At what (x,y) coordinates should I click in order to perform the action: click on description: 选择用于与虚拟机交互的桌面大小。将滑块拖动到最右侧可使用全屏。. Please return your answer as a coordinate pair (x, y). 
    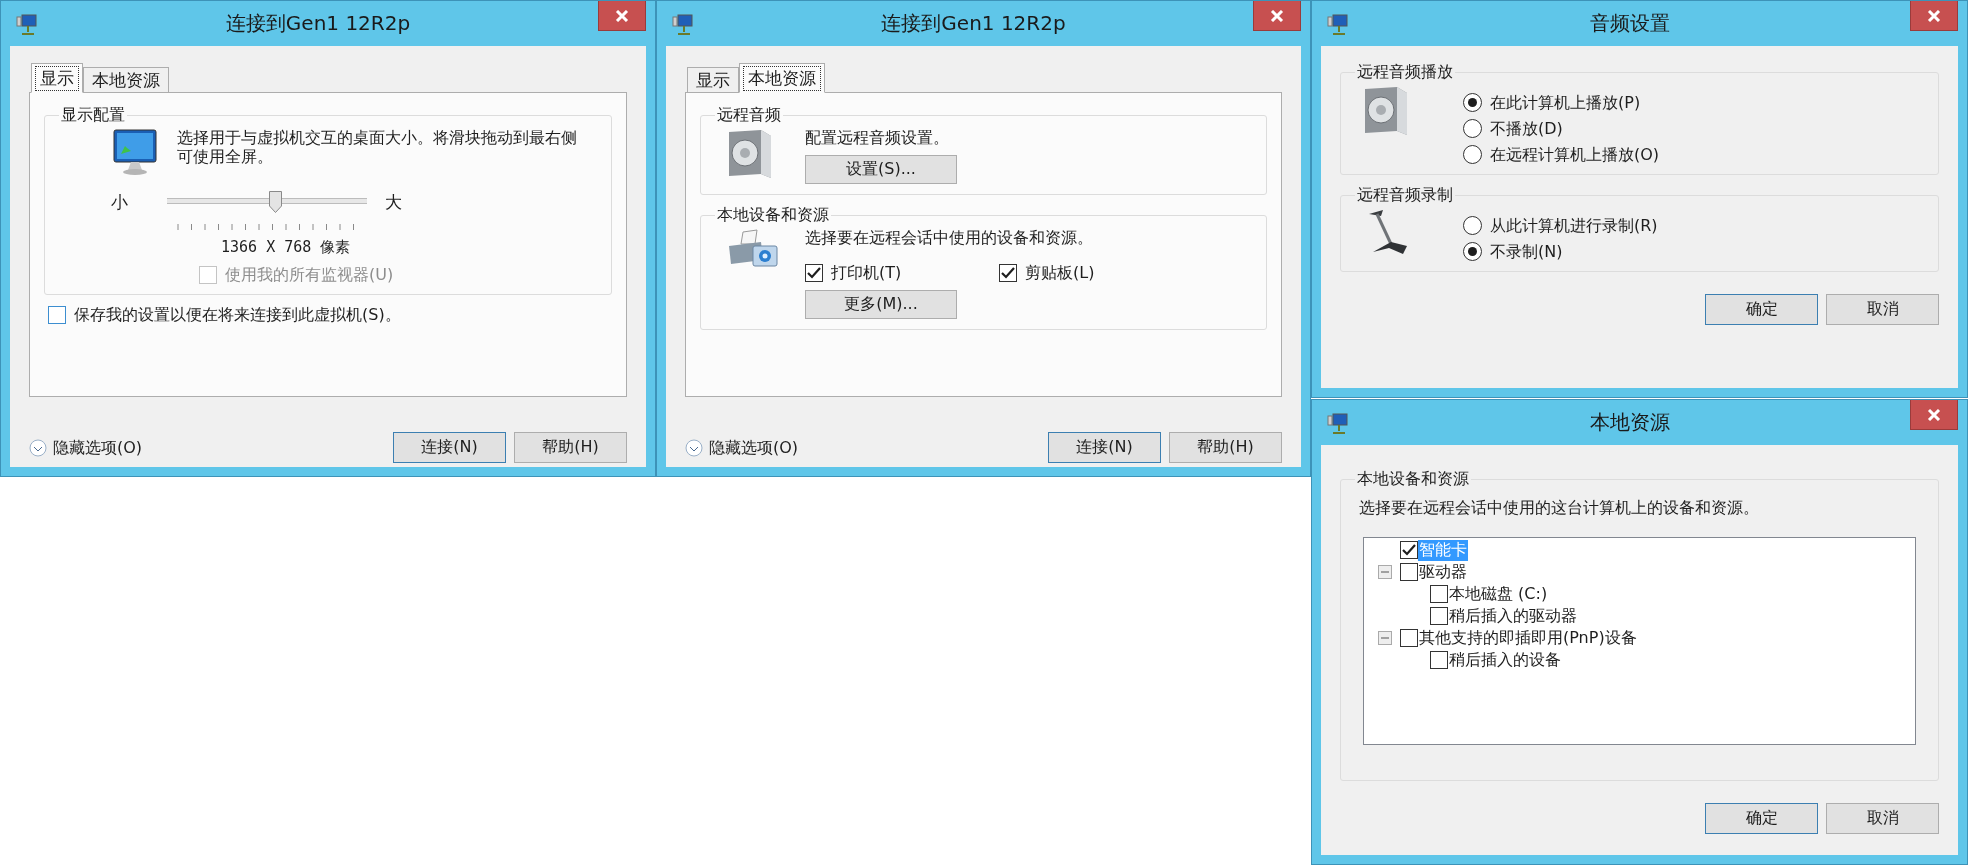
    Looking at the image, I should click on (377, 147).